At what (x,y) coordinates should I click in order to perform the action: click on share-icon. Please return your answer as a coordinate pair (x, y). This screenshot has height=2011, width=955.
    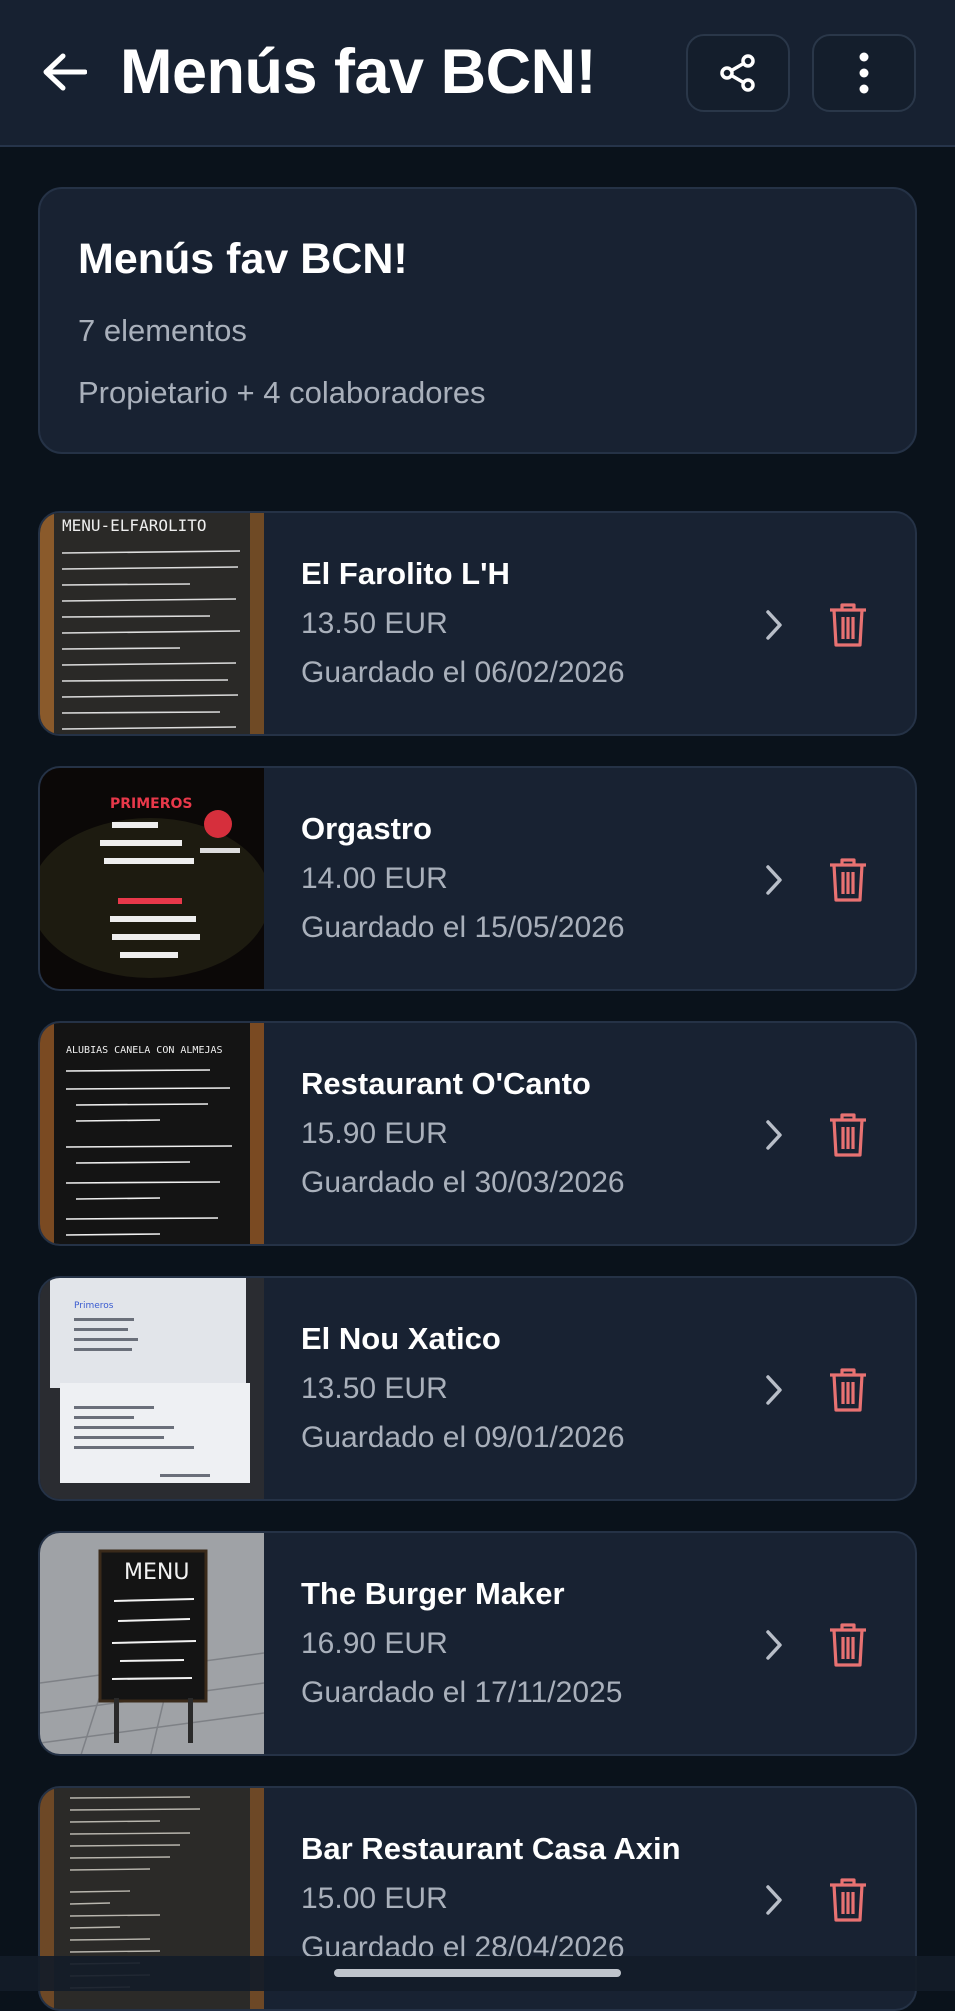
    Looking at the image, I should click on (737, 73).